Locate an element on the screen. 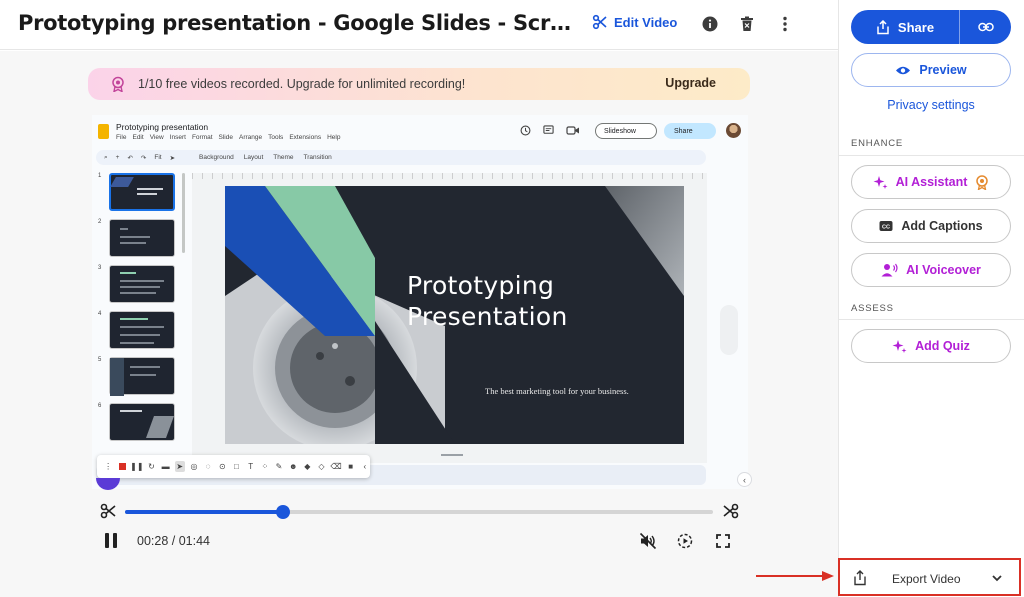 The image size is (1024, 597). pause-icon: ❚❚ is located at coordinates (137, 466).